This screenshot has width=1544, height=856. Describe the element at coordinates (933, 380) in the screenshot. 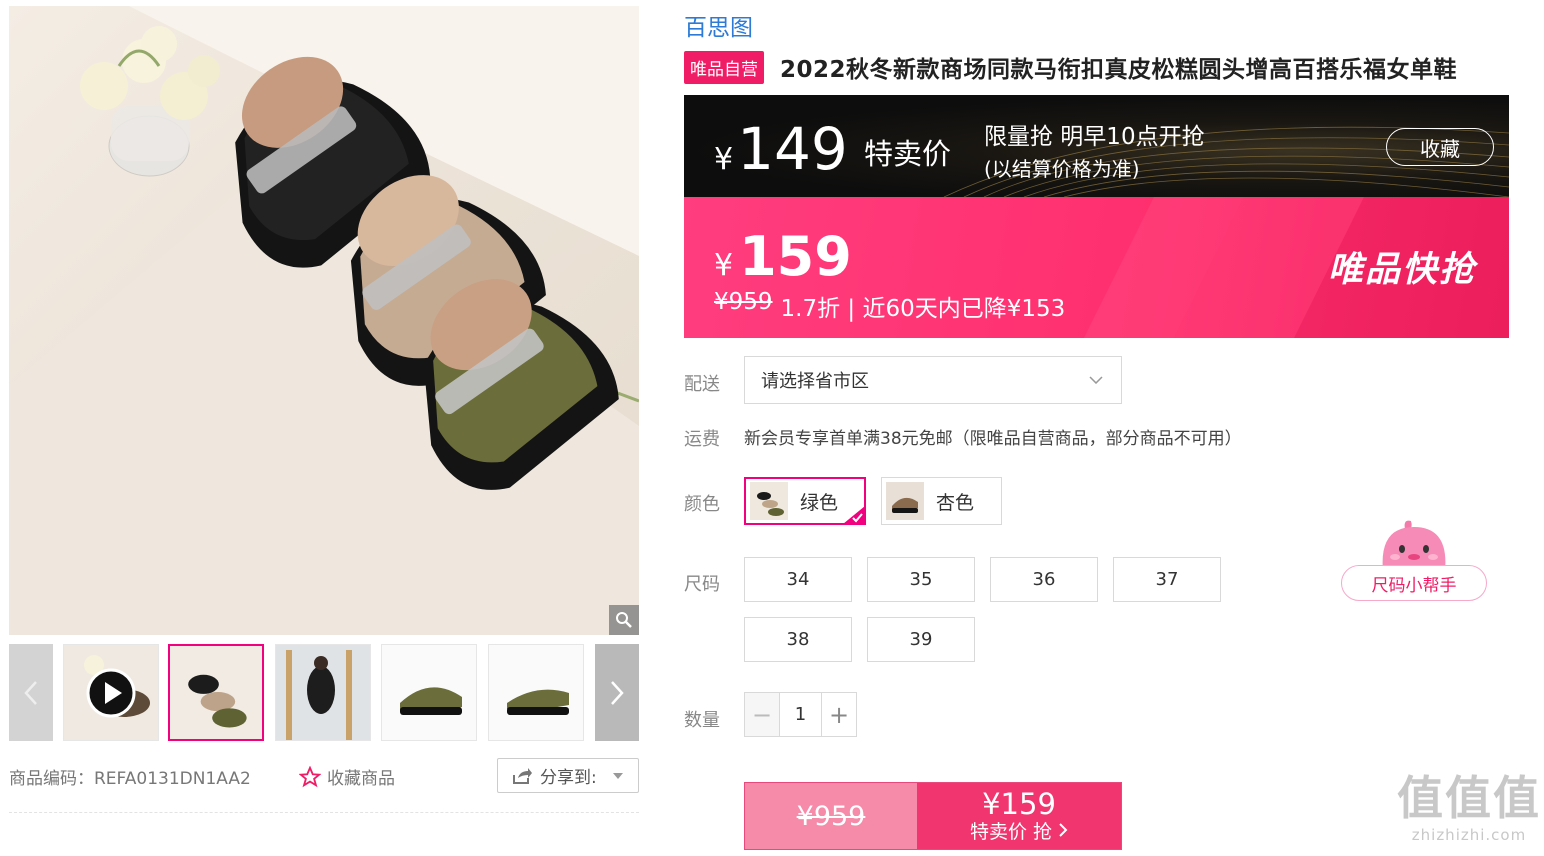

I see `region-select: 请选择省市区` at that location.